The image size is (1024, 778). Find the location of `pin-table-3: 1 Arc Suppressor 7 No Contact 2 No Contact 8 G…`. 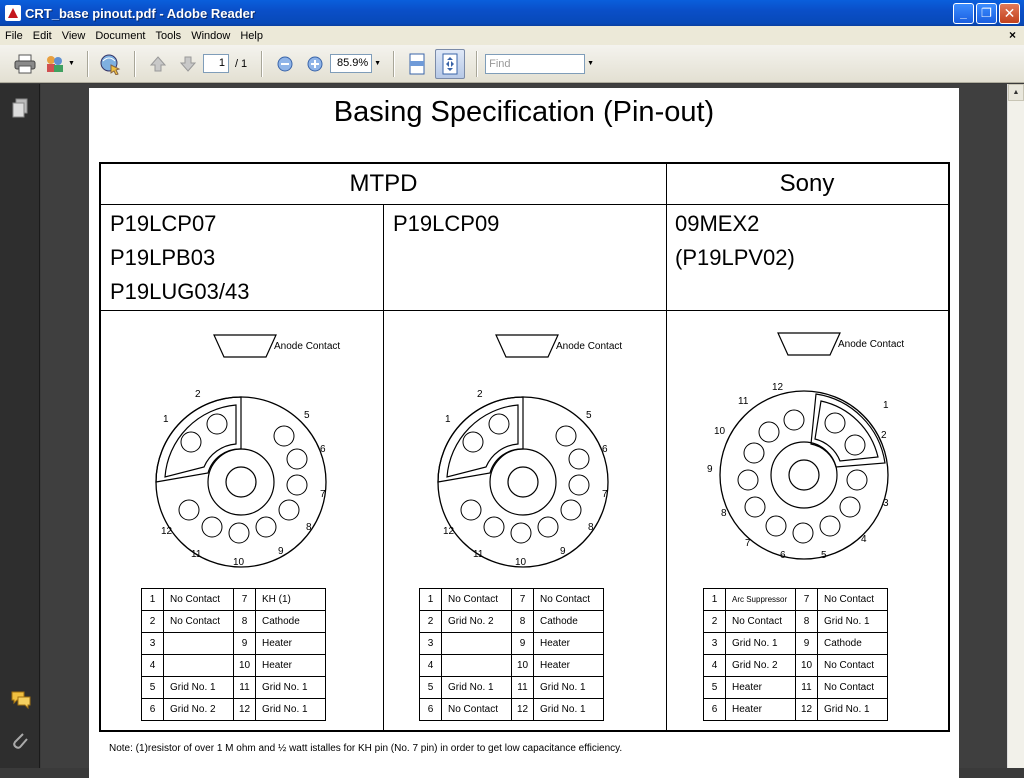

pin-table-3: 1 Arc Suppressor 7 No Contact 2 No Contact 8 G… is located at coordinates (795, 654).